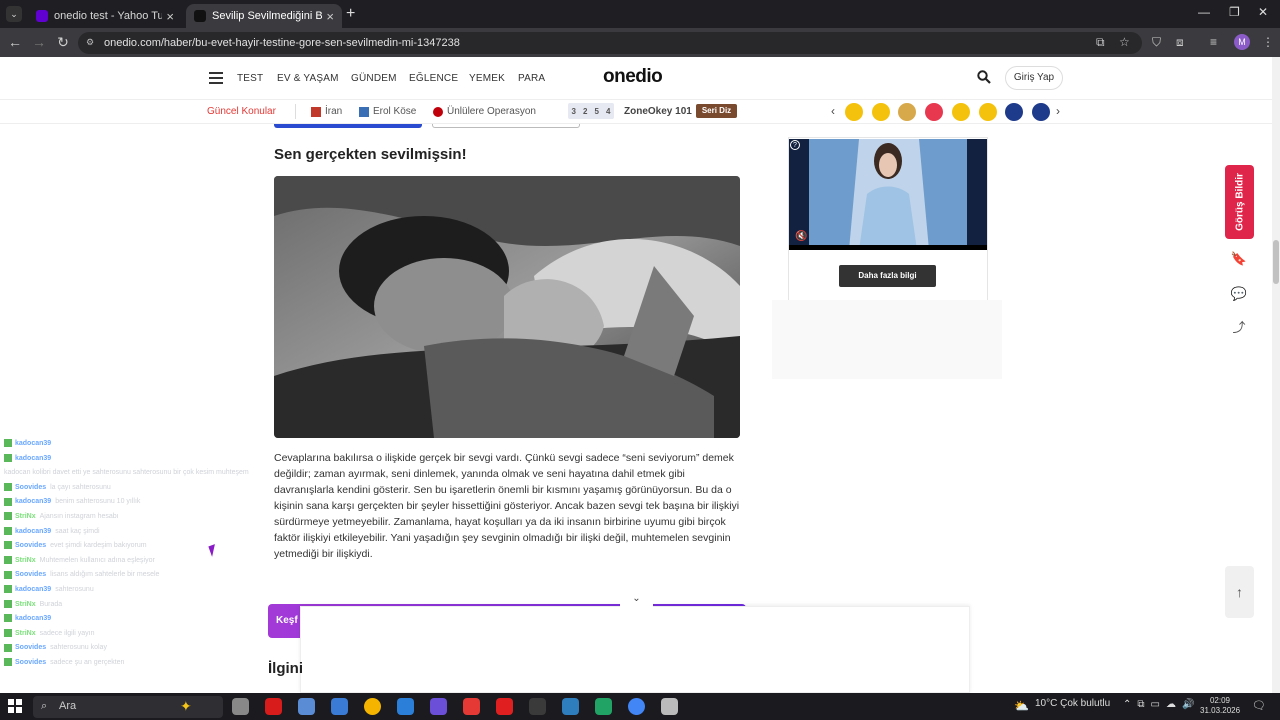 The height and width of the screenshot is (720, 1280). What do you see at coordinates (87, 662) in the screenshot?
I see `chat-text: sadece şu an gerçekten` at bounding box center [87, 662].